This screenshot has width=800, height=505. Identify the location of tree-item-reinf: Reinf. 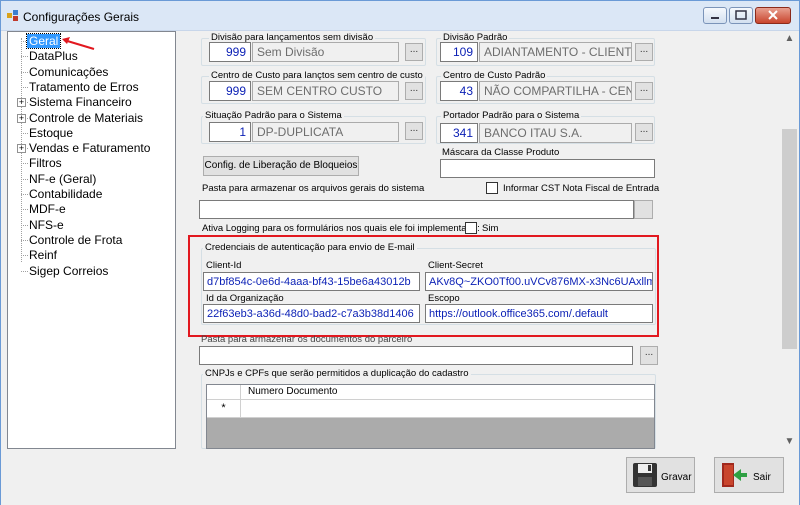
(43, 255).